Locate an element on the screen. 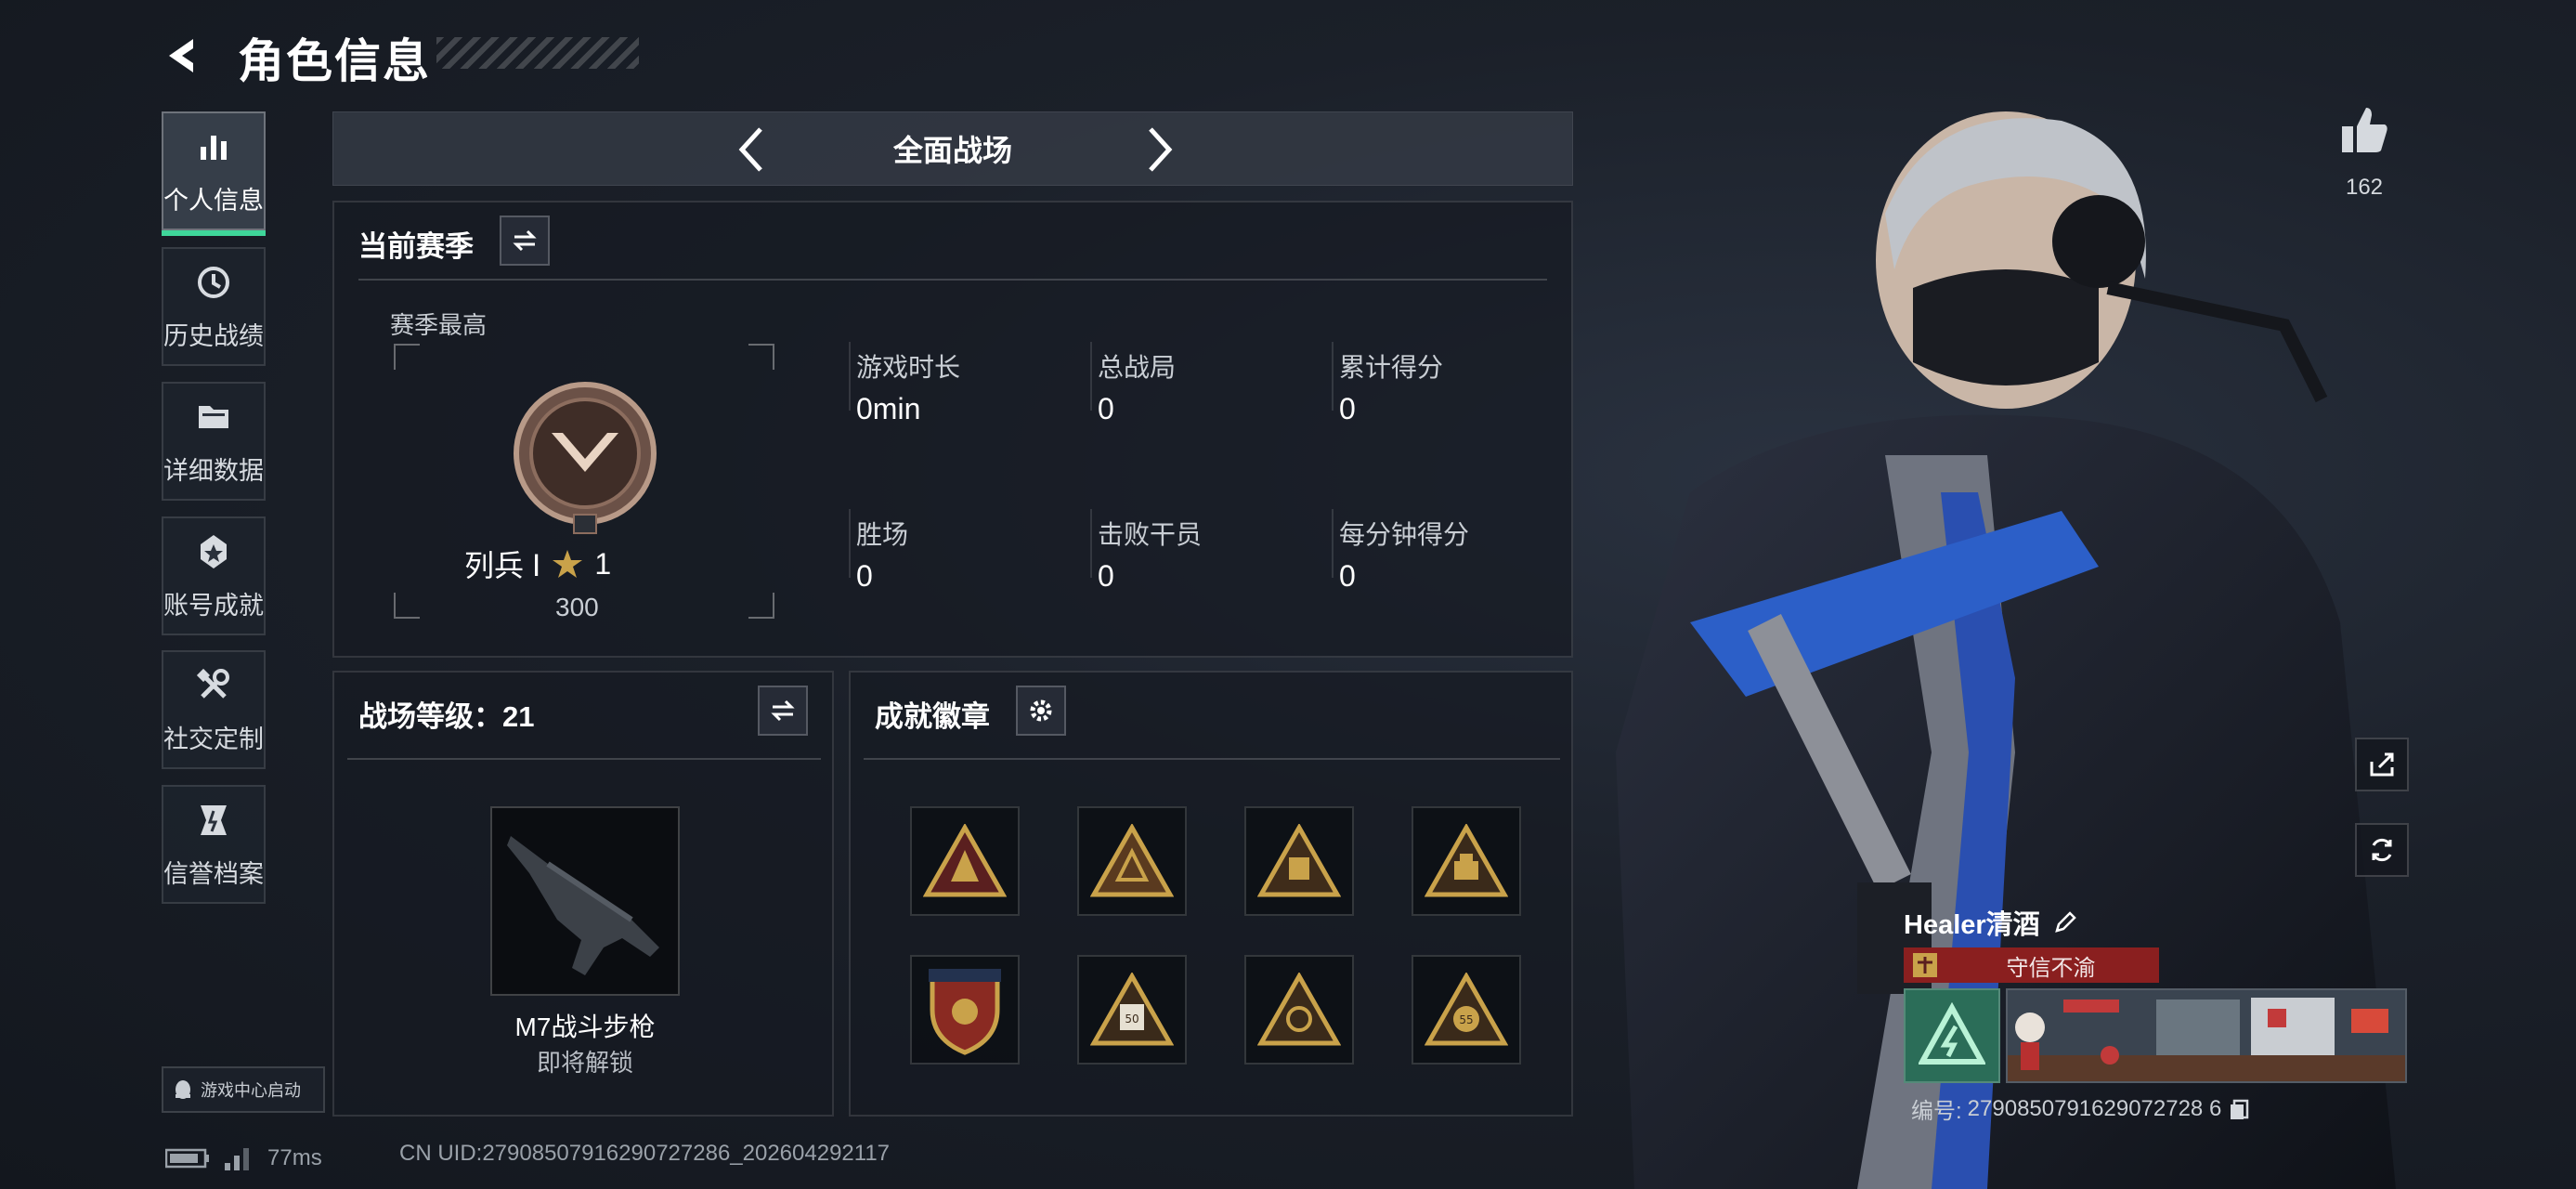  stat-label: 每分钟得分 is located at coordinates (1404, 534).